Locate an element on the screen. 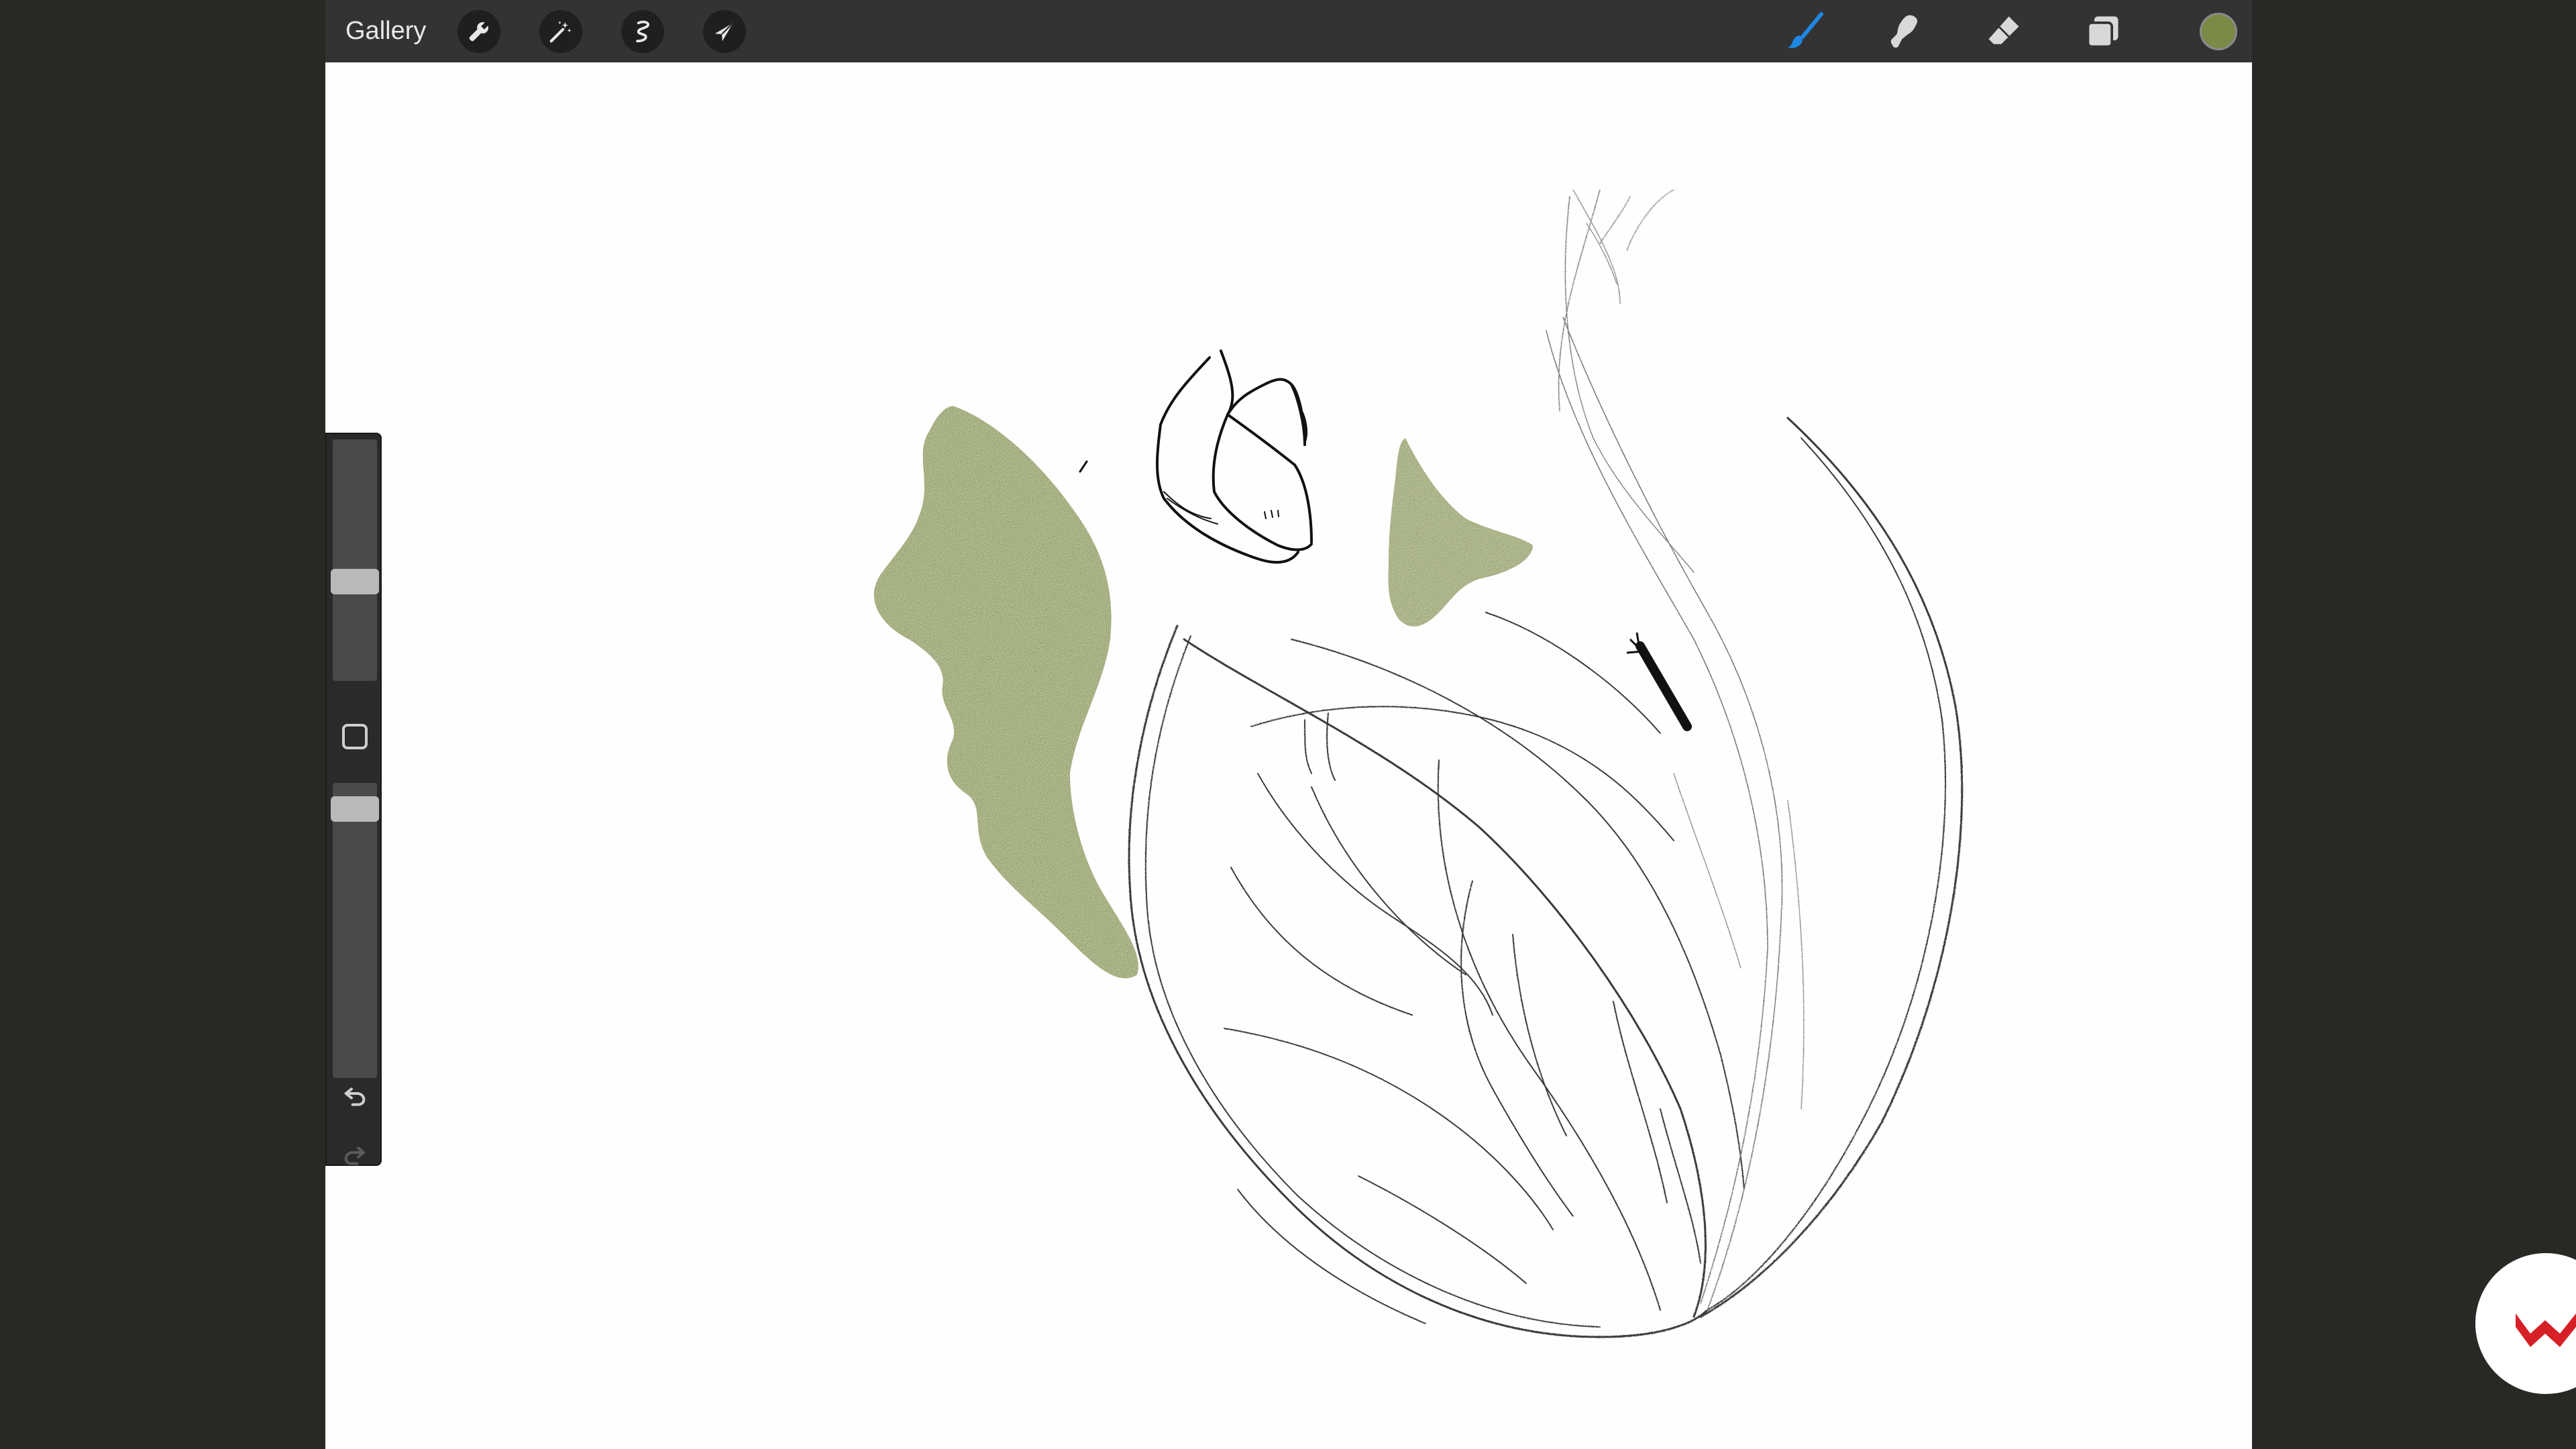 This screenshot has height=1449, width=2576. left-sidebar is located at coordinates (353, 799).